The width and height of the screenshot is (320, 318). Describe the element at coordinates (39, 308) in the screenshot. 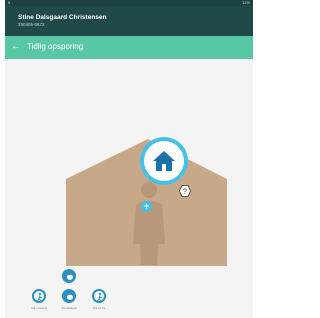

I see `bottom-label-1: Gå i tilstand` at that location.